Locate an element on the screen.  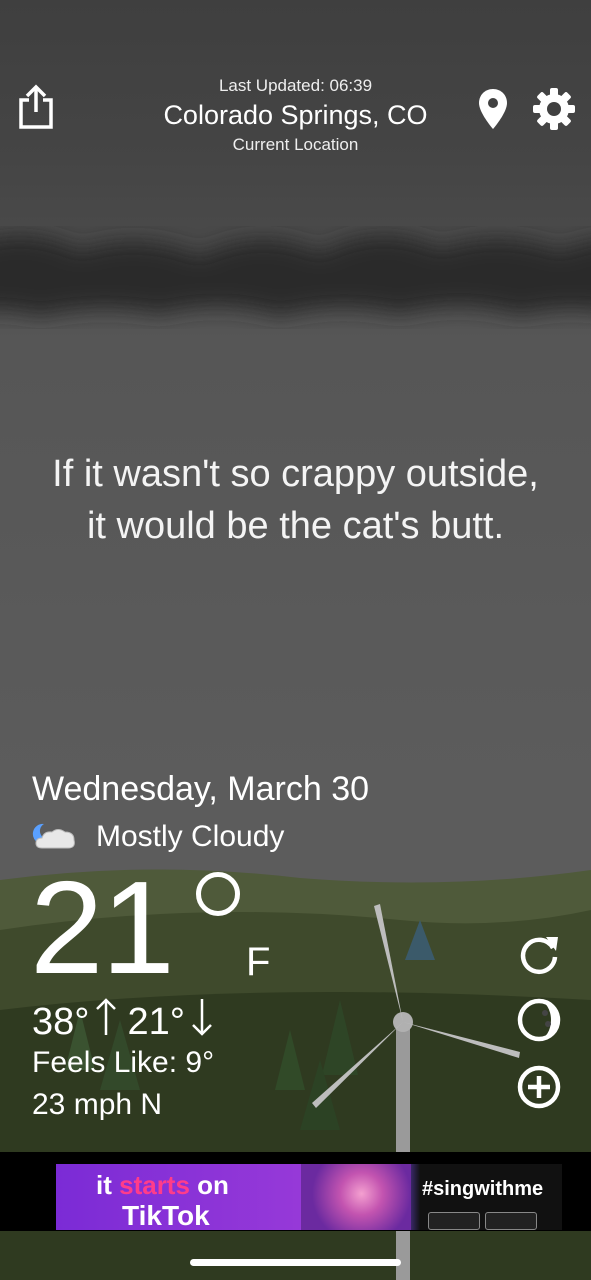
degree-symbol is located at coordinates (218, 894).